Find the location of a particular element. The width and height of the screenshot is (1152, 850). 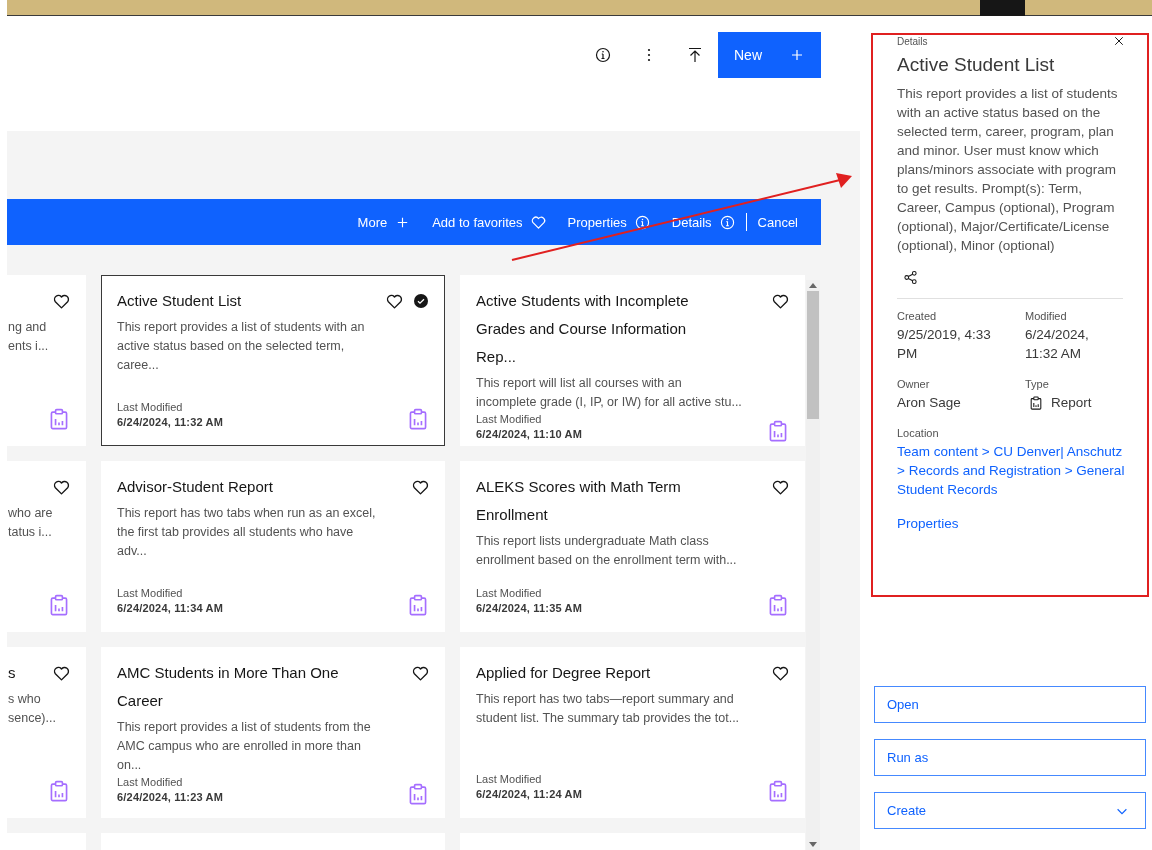

share-button is located at coordinates (911, 277).